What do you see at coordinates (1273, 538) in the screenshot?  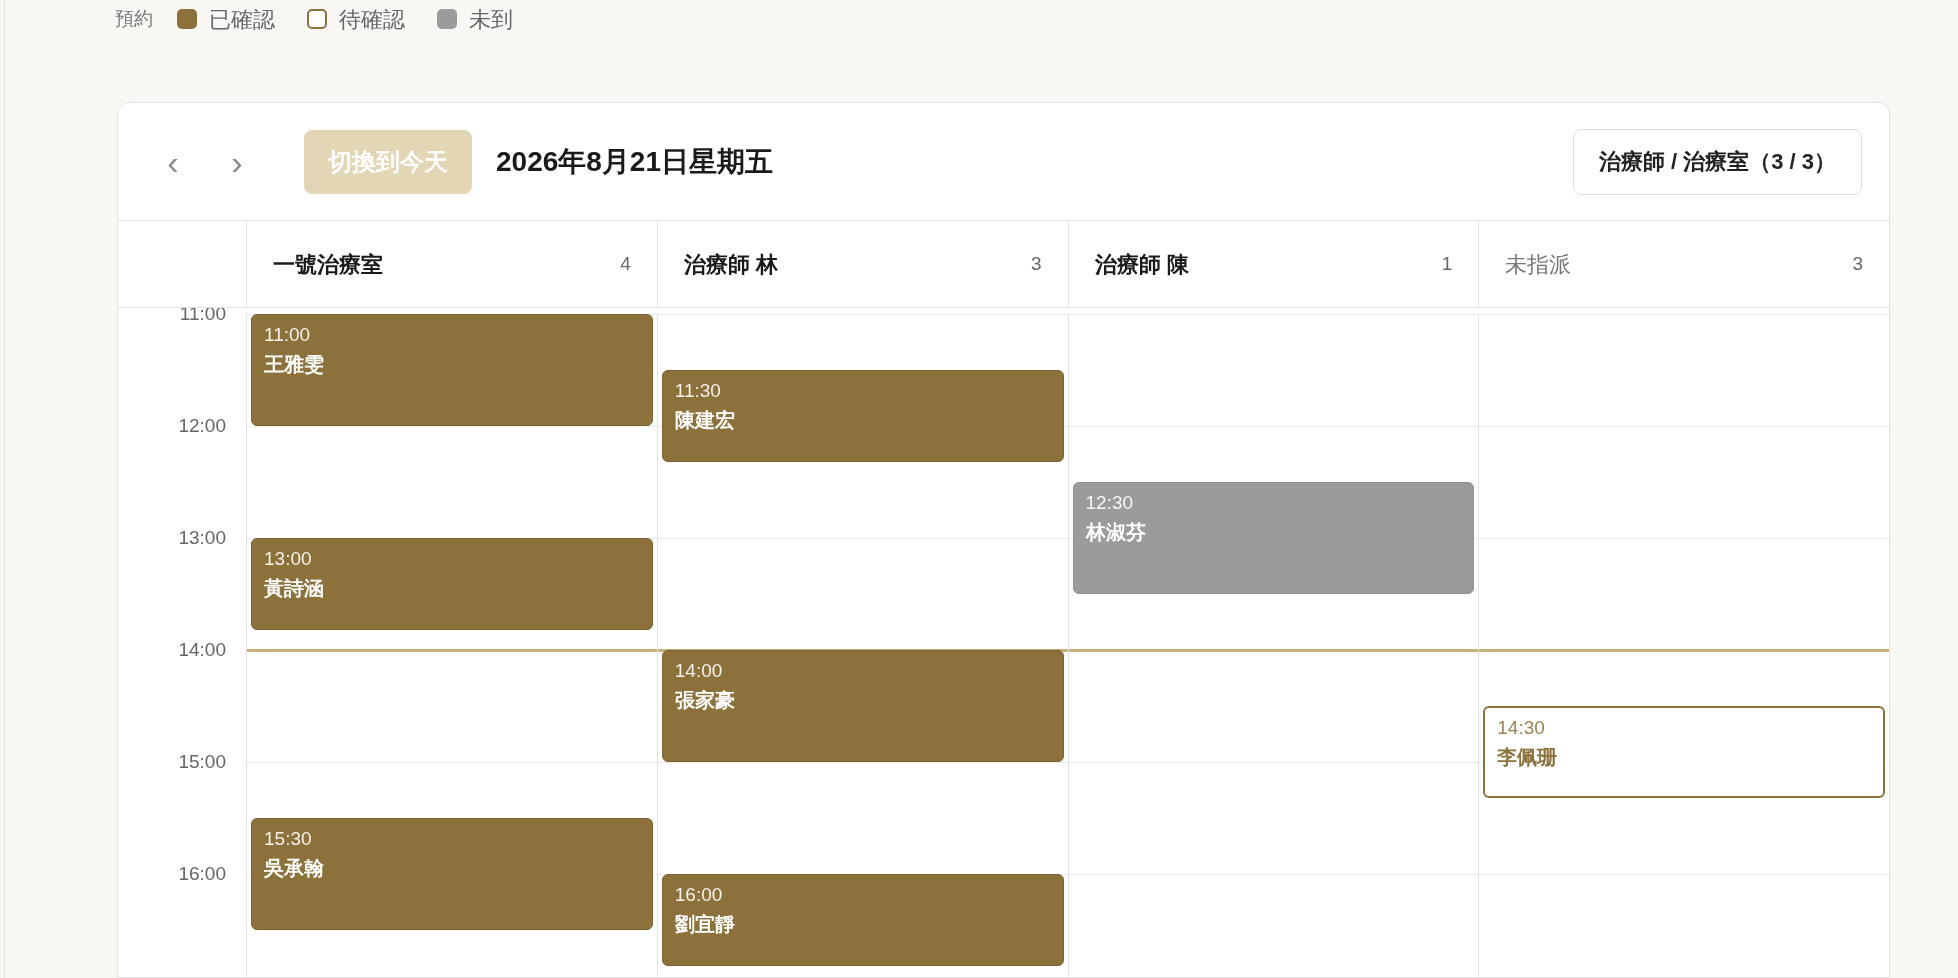 I see `appointment-card: 12:30 林淑芬` at bounding box center [1273, 538].